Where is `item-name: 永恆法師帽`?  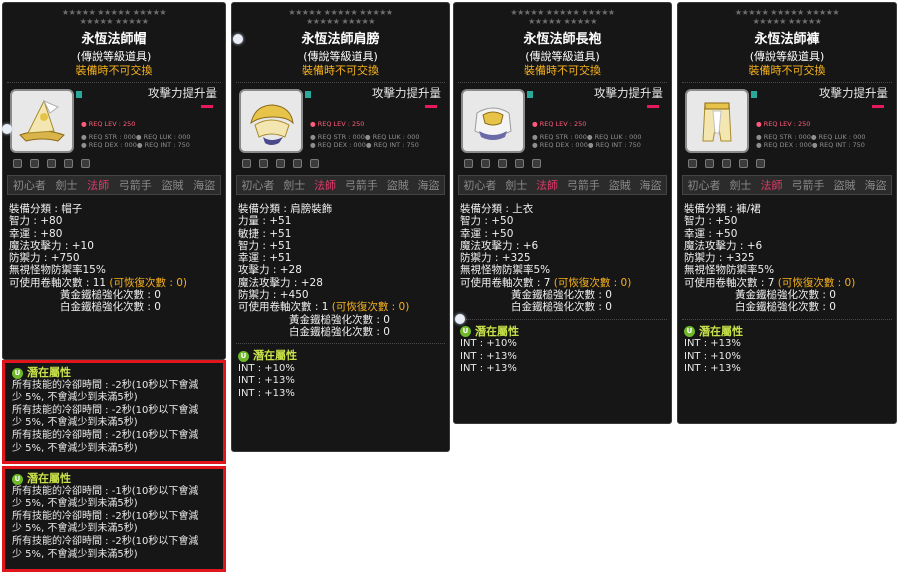
item-name: 永恆法師帽 is located at coordinates (114, 39).